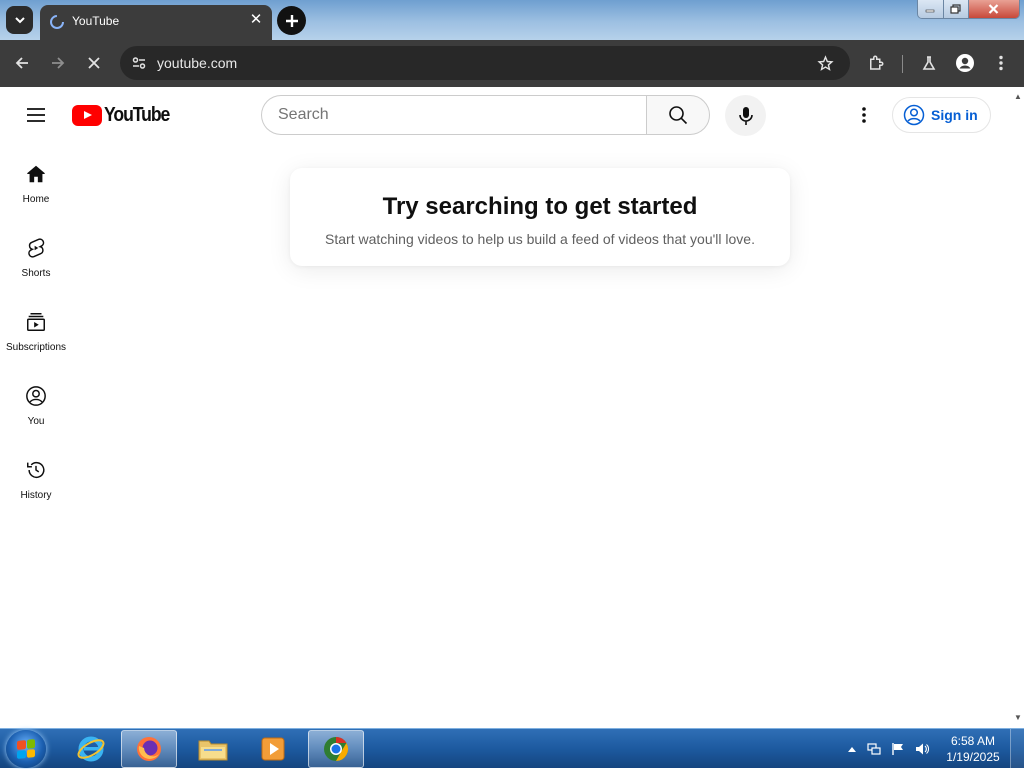  Describe the element at coordinates (87, 115) in the screenshot. I see `youtube-play-icon` at that location.